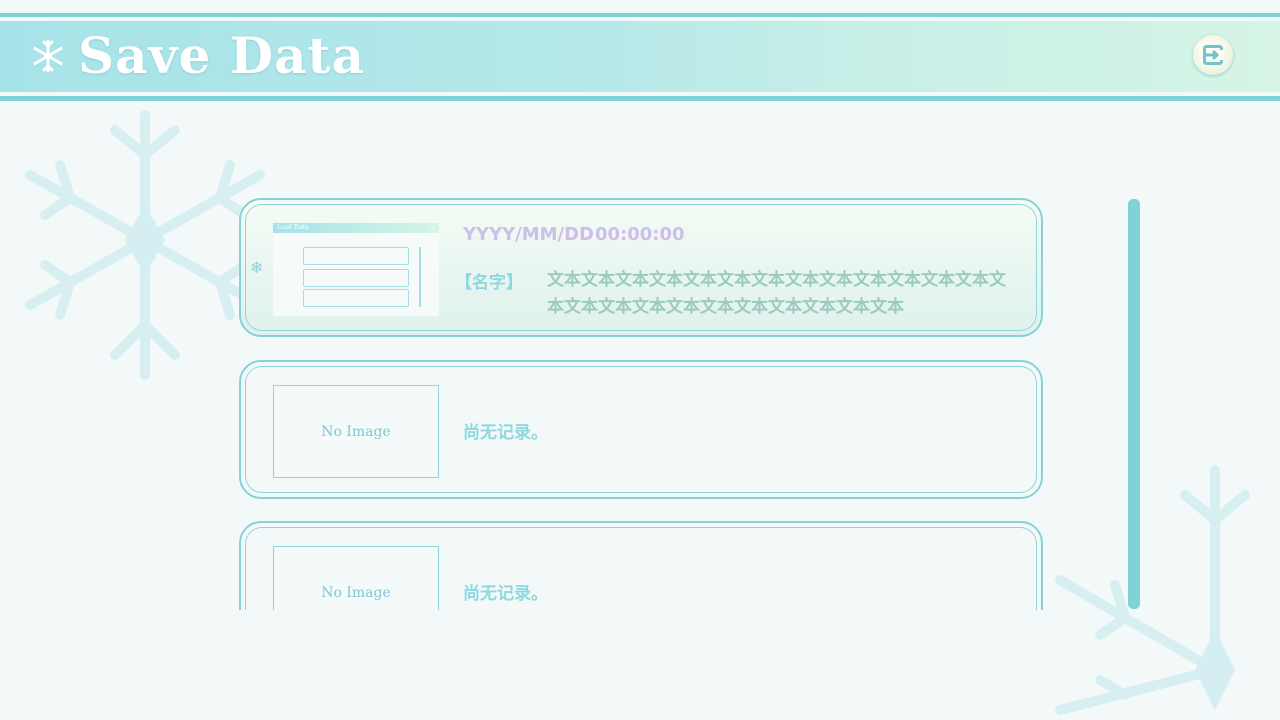  What do you see at coordinates (640, 234) in the screenshot?
I see `slot-time: 00:00:00` at bounding box center [640, 234].